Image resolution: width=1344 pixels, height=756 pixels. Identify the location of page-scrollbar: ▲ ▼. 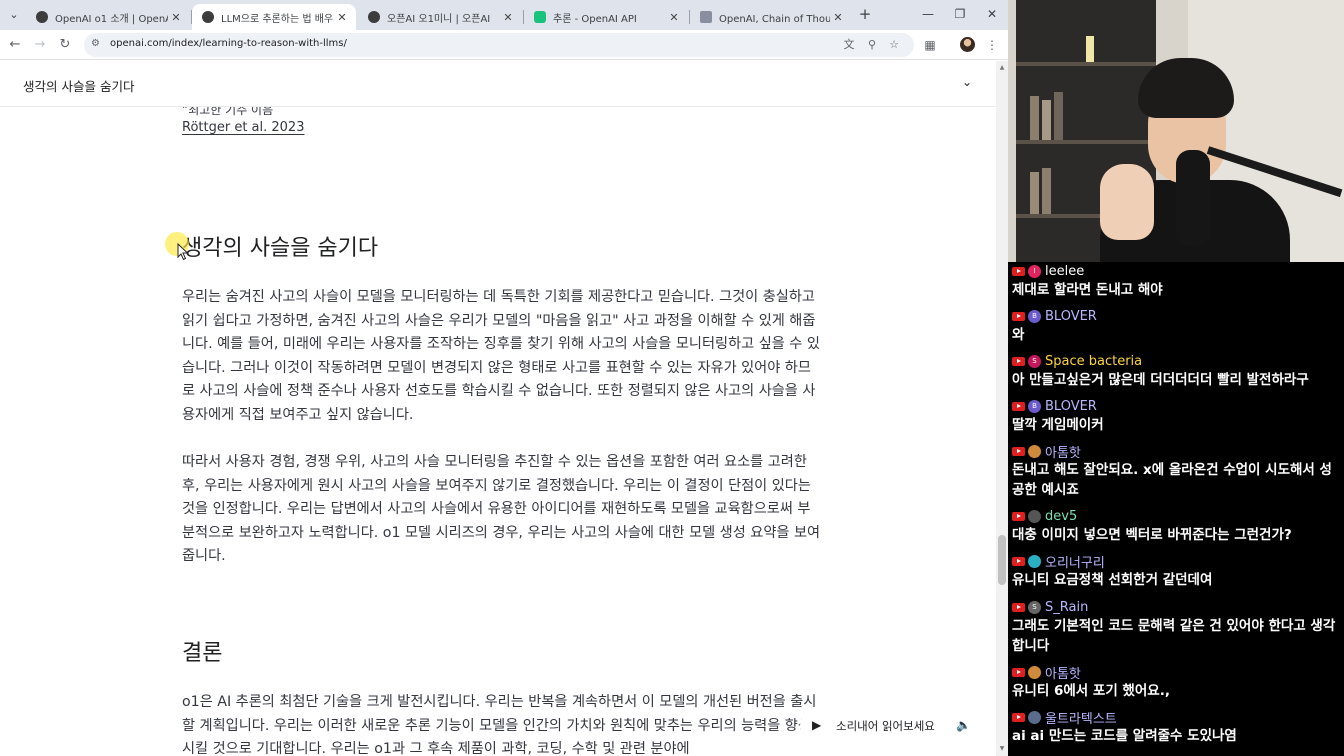
(1002, 408).